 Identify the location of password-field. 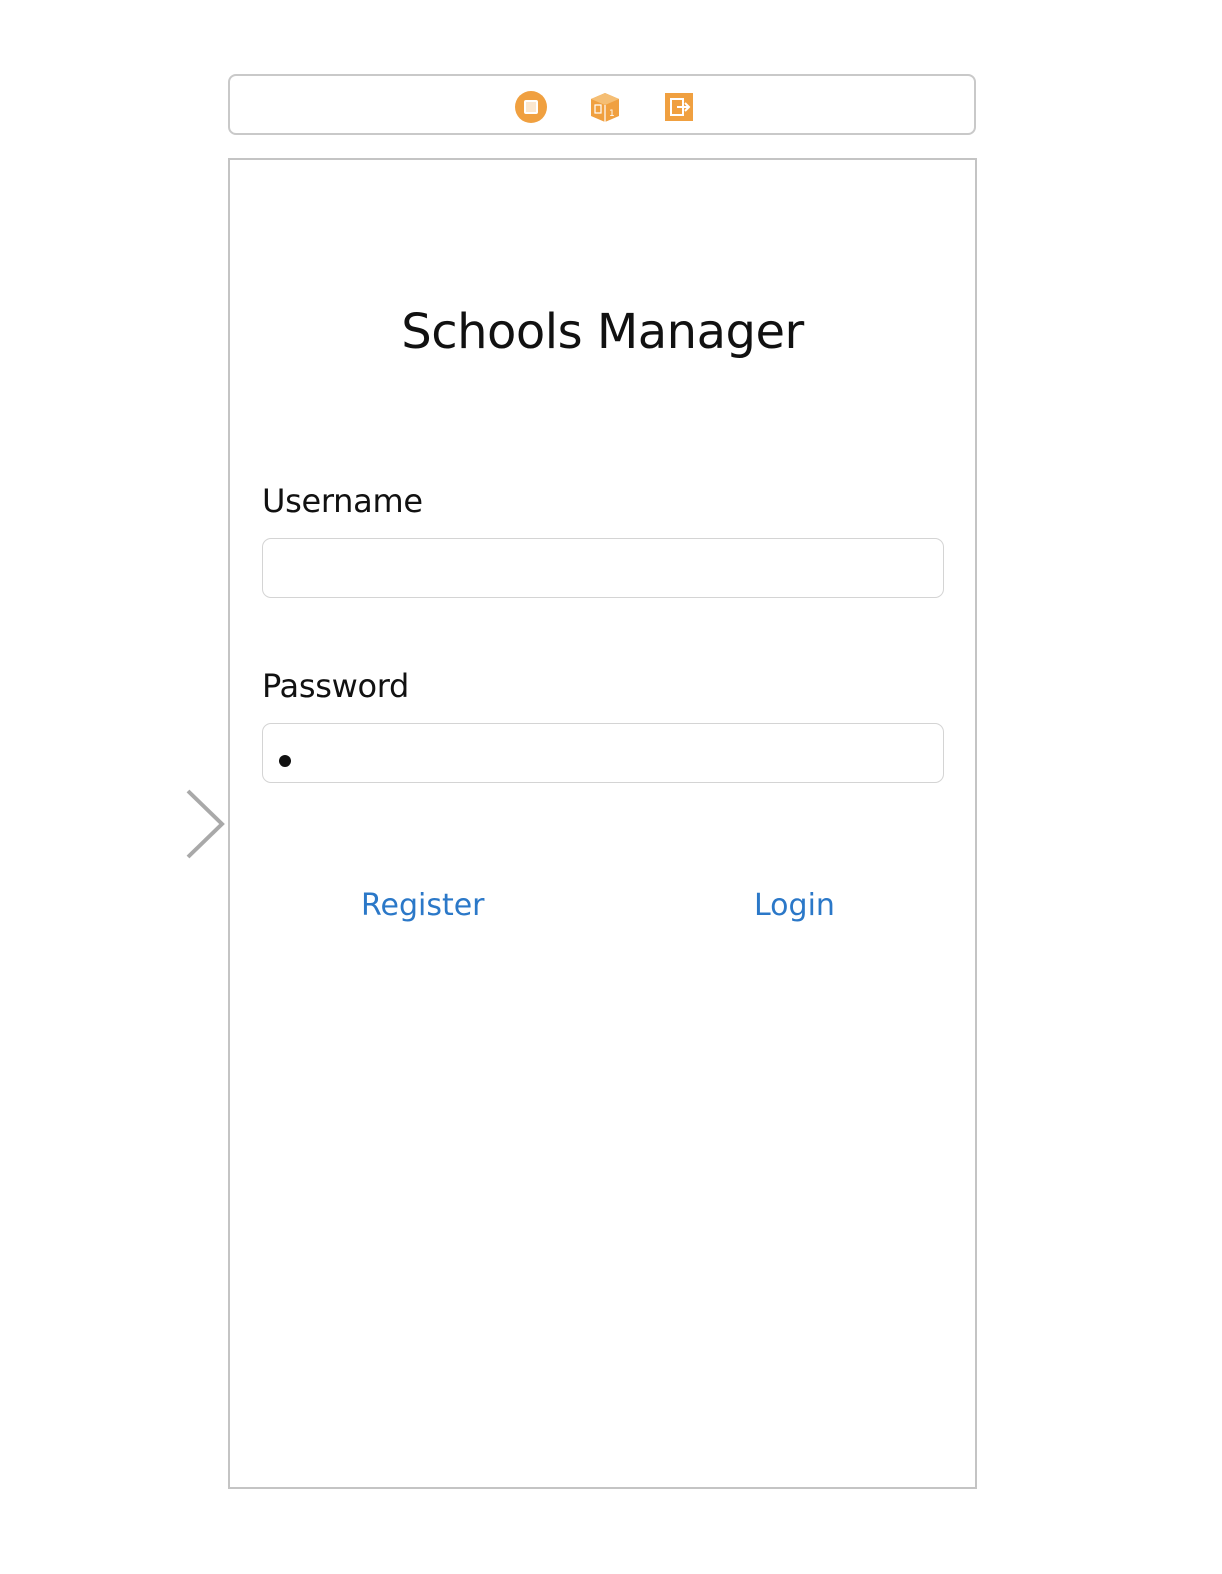
(603, 753).